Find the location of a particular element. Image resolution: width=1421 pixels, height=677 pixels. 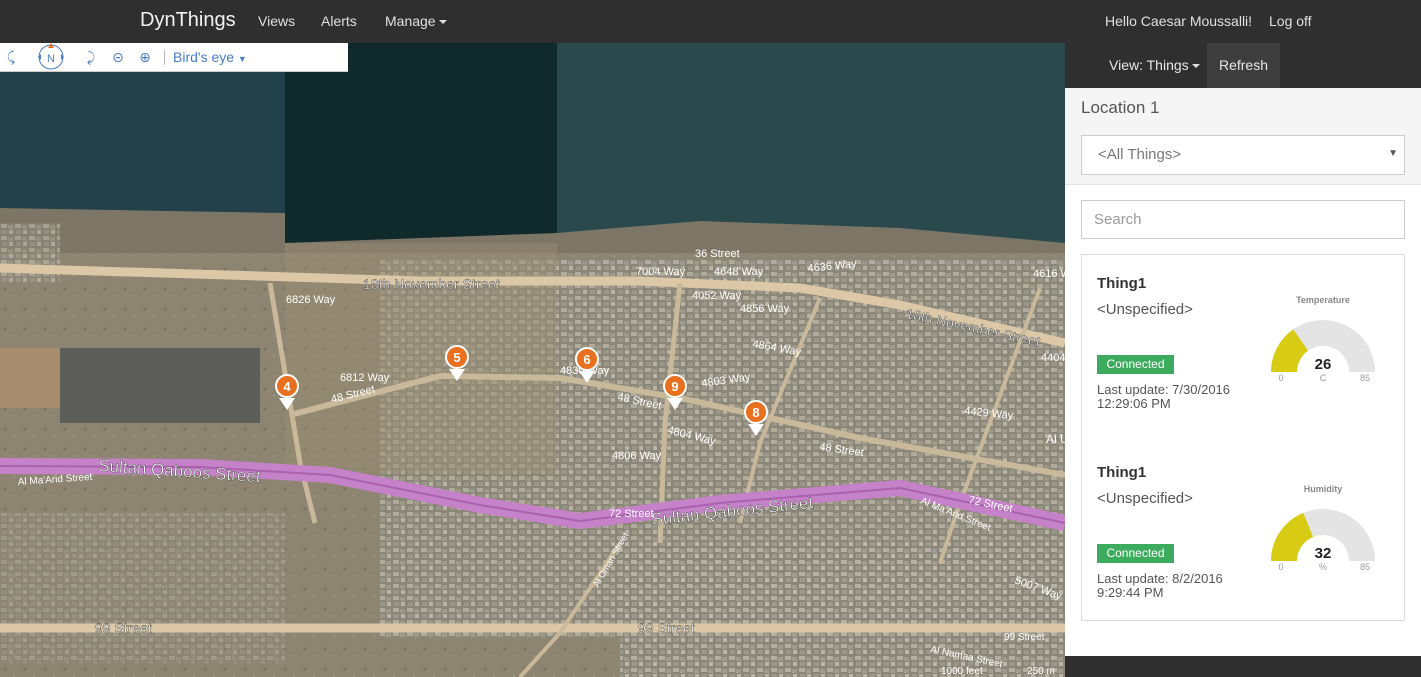

gauge-value: 32 is located at coordinates (1323, 553).